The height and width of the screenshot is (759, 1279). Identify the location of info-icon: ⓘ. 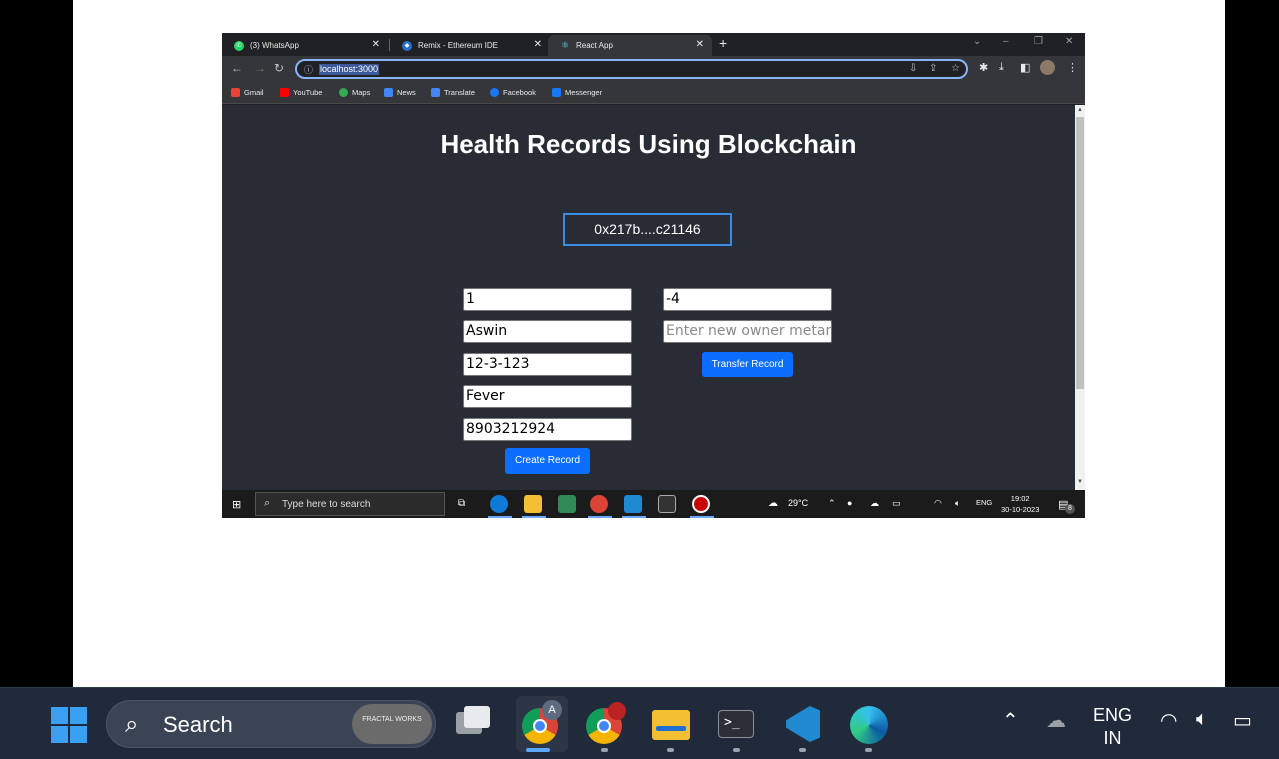
(308, 69).